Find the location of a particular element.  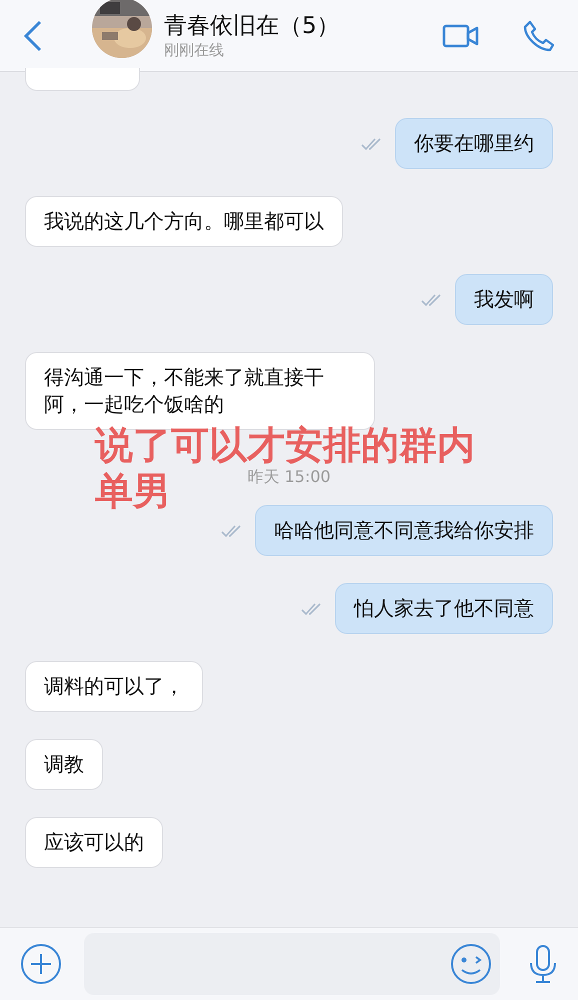

message-bubble: 调料的可以了， is located at coordinates (114, 686).